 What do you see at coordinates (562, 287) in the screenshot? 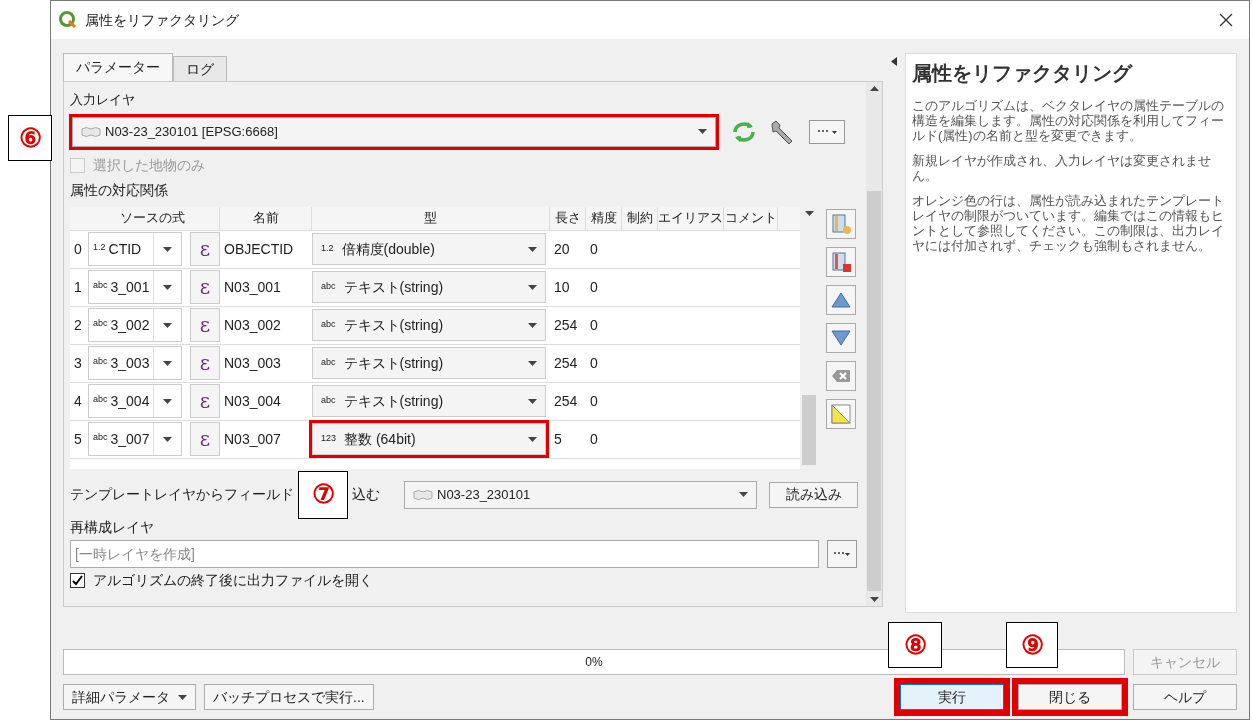
I see `table-cell-text: 10` at bounding box center [562, 287].